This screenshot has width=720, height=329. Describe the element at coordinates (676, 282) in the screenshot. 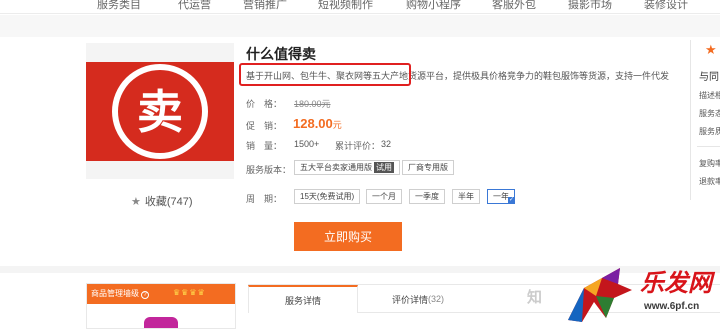

I see `brand-watermark: 乐发网` at that location.